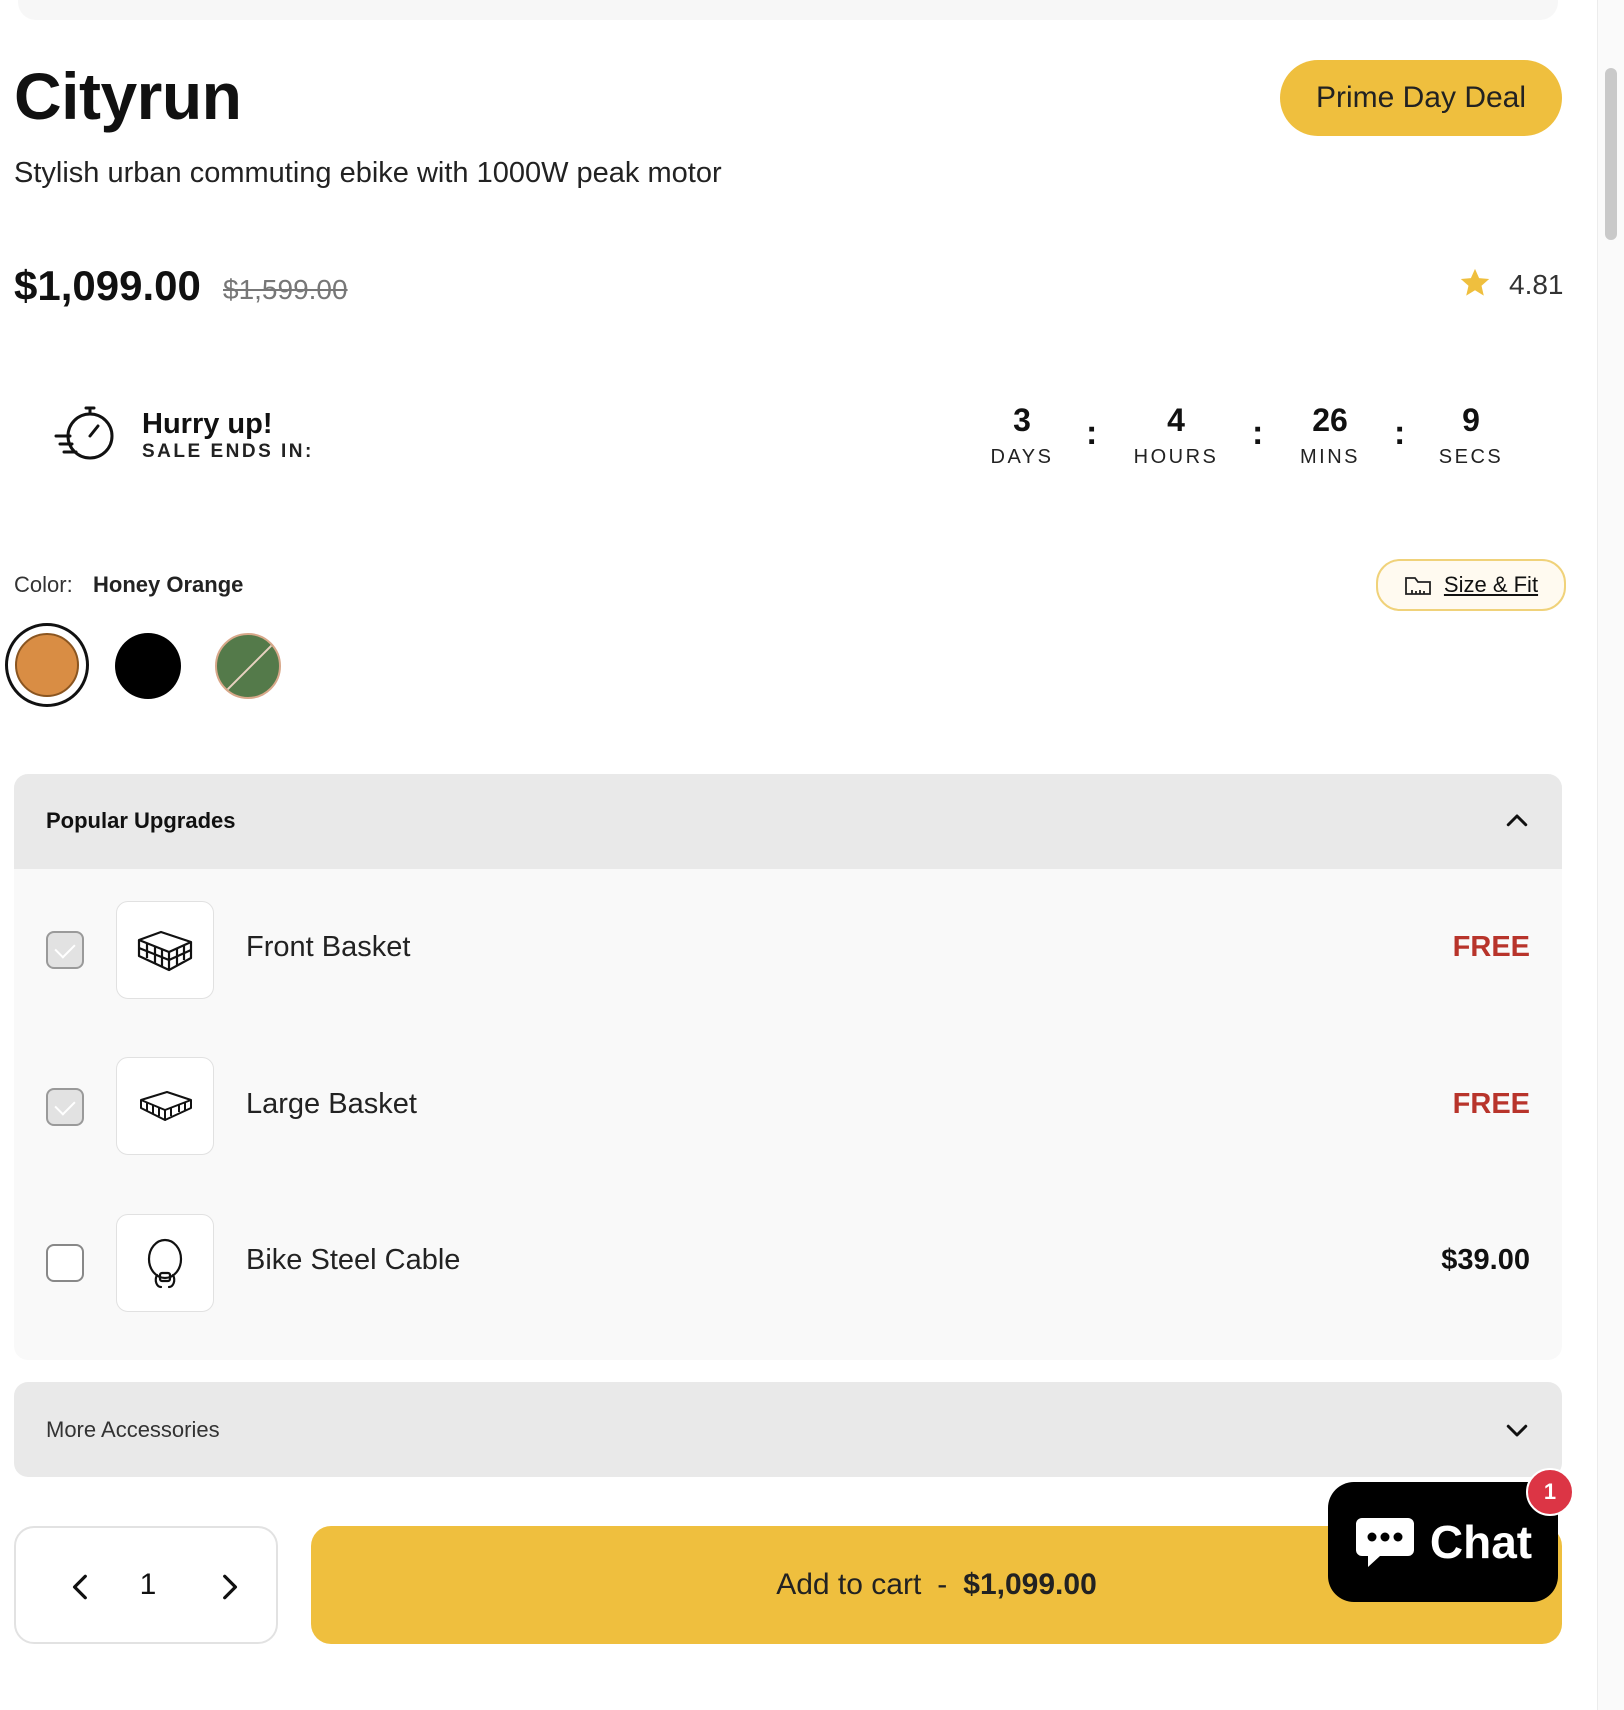  Describe the element at coordinates (1471, 420) in the screenshot. I see `countdown-secs-value: 9` at that location.